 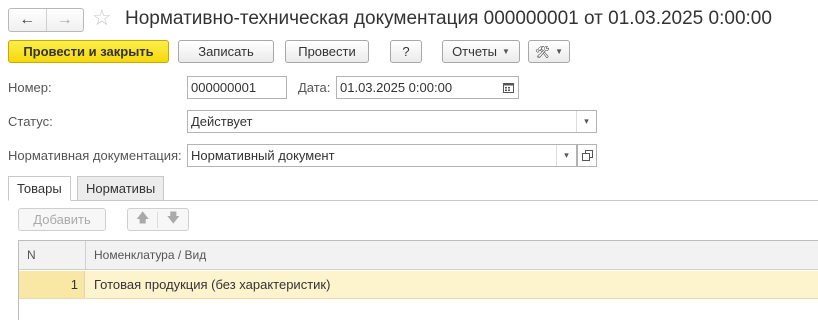 I want to click on normative-doc-label: Нормативная документация:, so click(x=95, y=155).